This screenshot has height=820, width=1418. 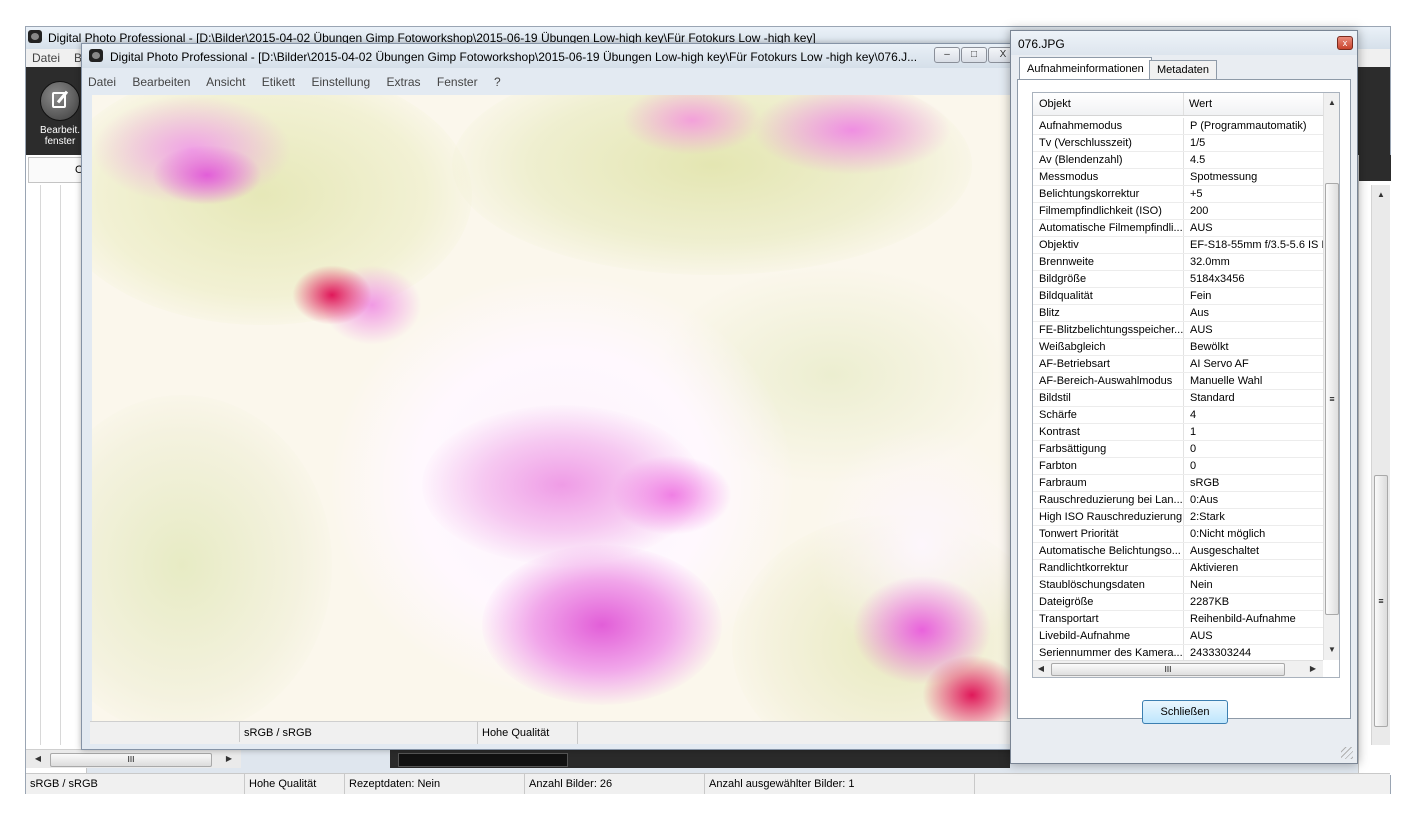 What do you see at coordinates (225, 82) in the screenshot?
I see `menu-ansicht: Ansicht` at bounding box center [225, 82].